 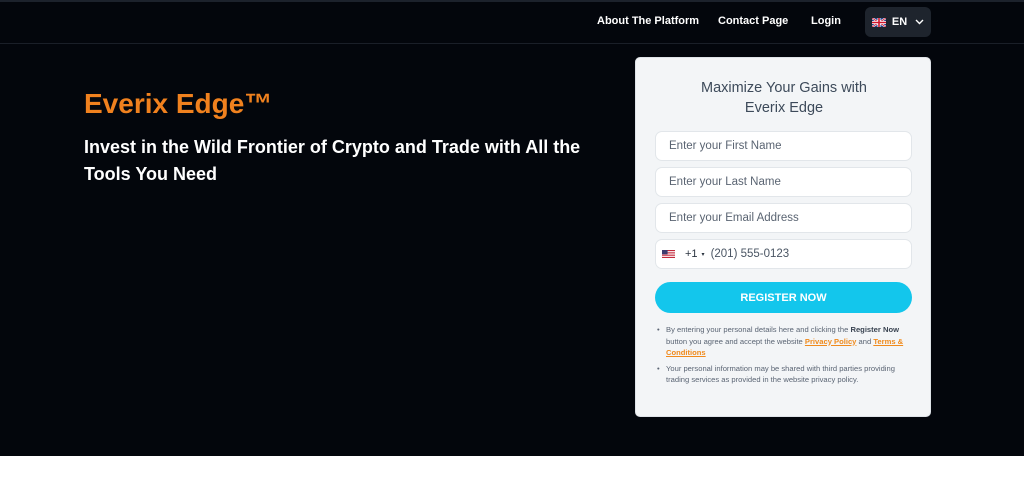 I want to click on privacy-policy-link: Privacy Policy, so click(x=831, y=341).